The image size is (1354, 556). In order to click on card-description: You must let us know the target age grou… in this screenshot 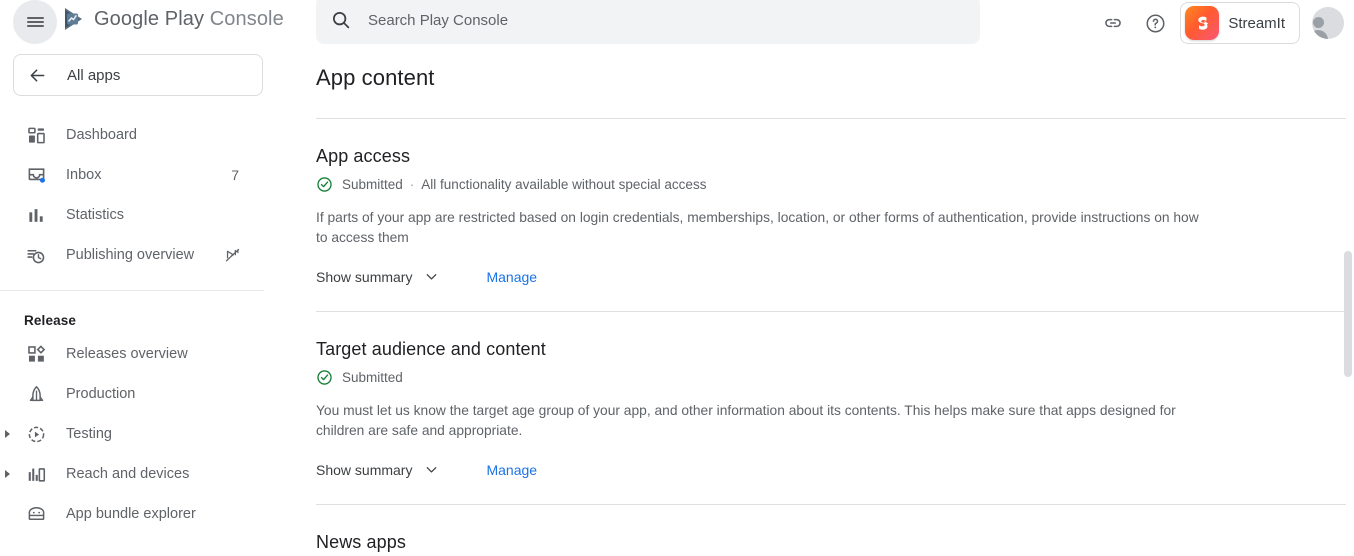, I will do `click(746, 420)`.